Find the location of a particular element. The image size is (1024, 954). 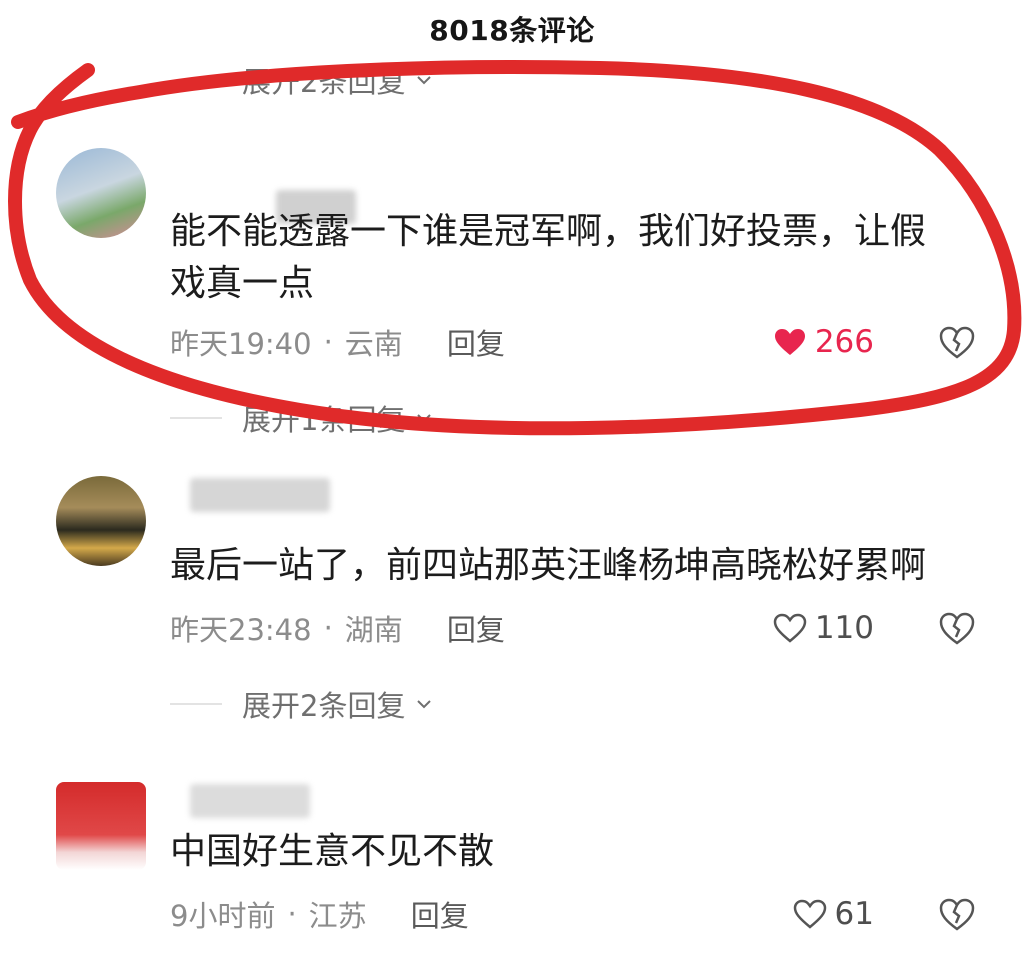

expand-replies: 展开2条回复 is located at coordinates (301, 704).